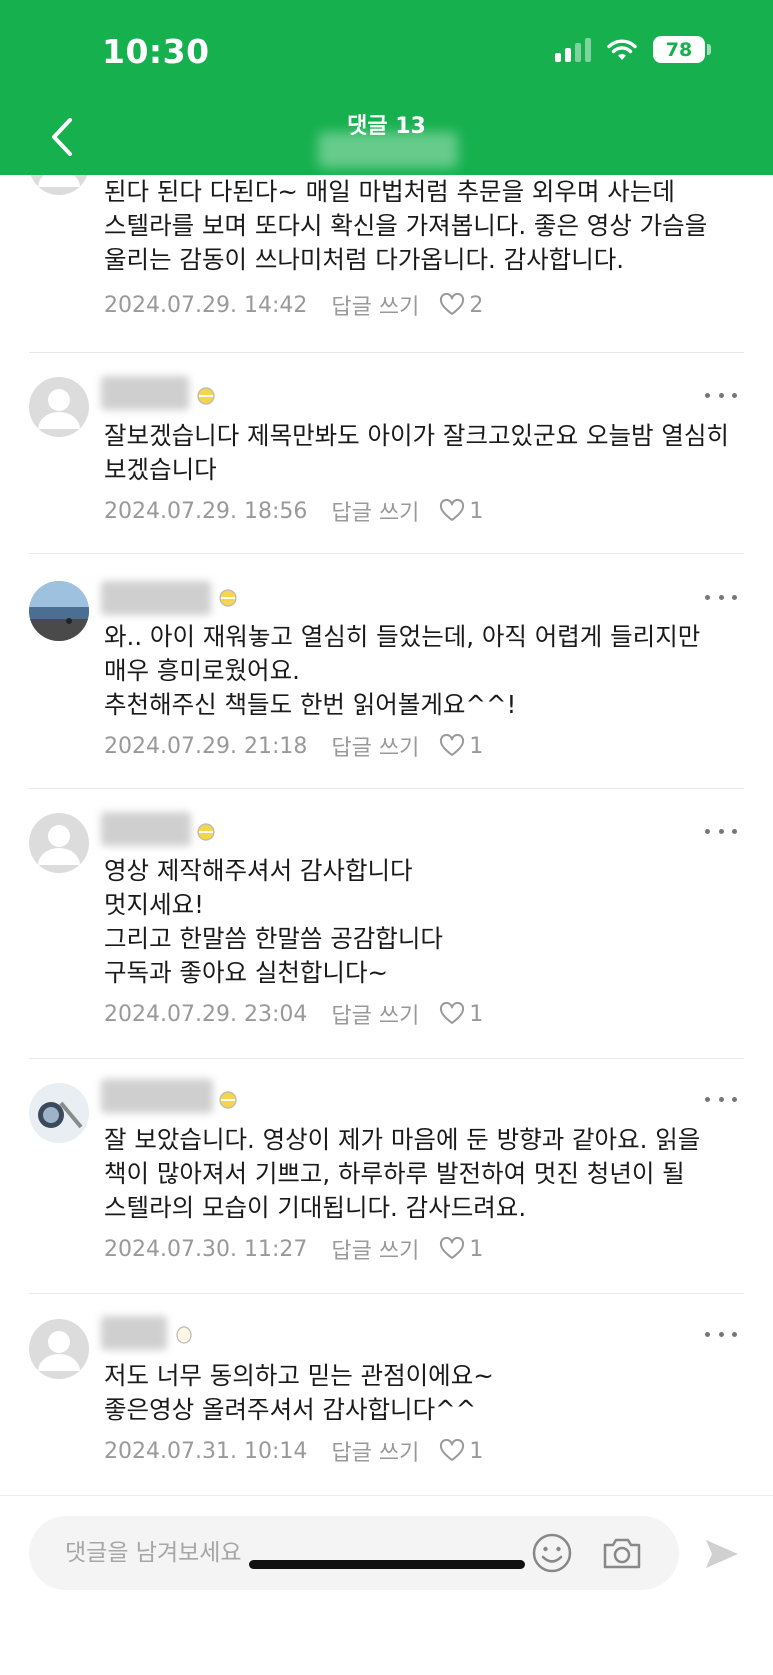 The image size is (773, 1675). I want to click on comment-meta: 2024.07.29. 23:04 답글 쓰기 1, so click(293, 1014).